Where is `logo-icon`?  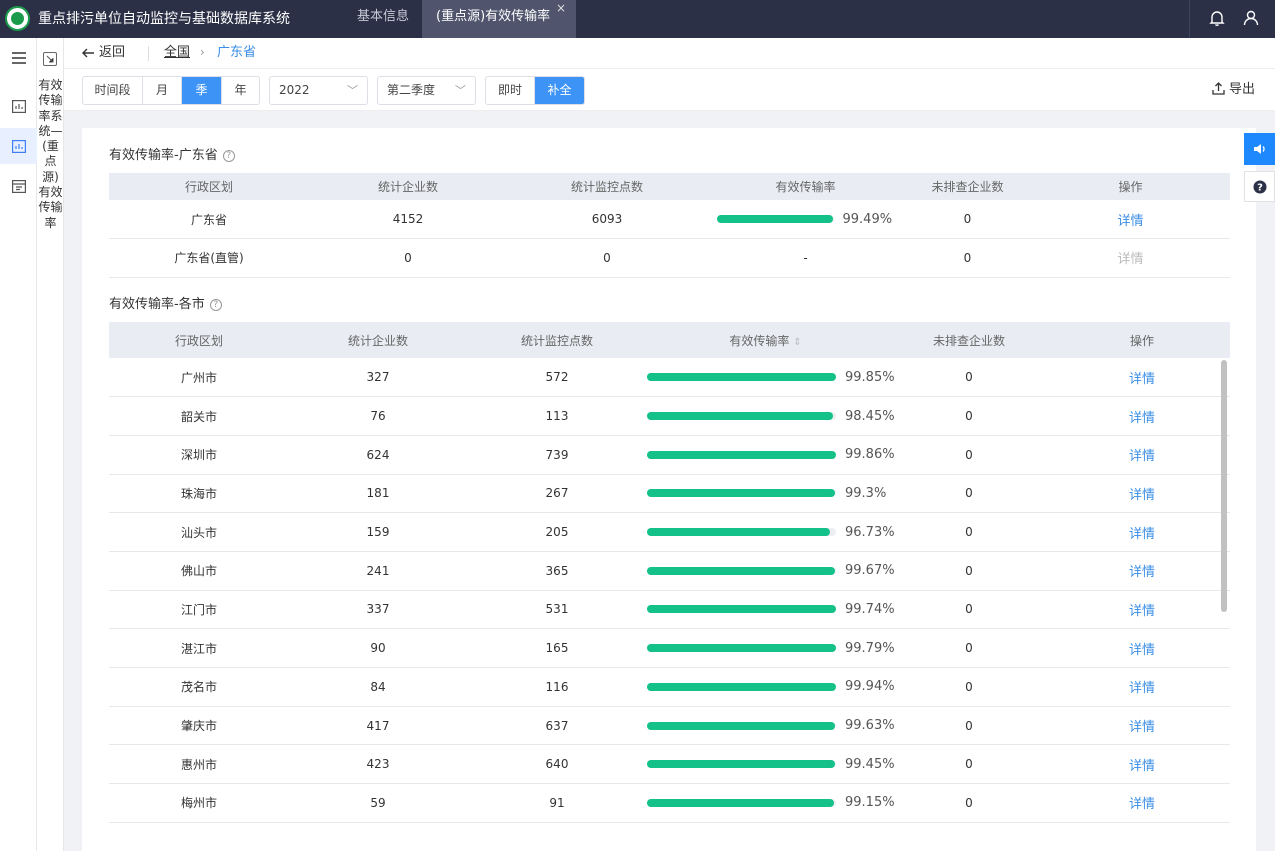 logo-icon is located at coordinates (17, 18).